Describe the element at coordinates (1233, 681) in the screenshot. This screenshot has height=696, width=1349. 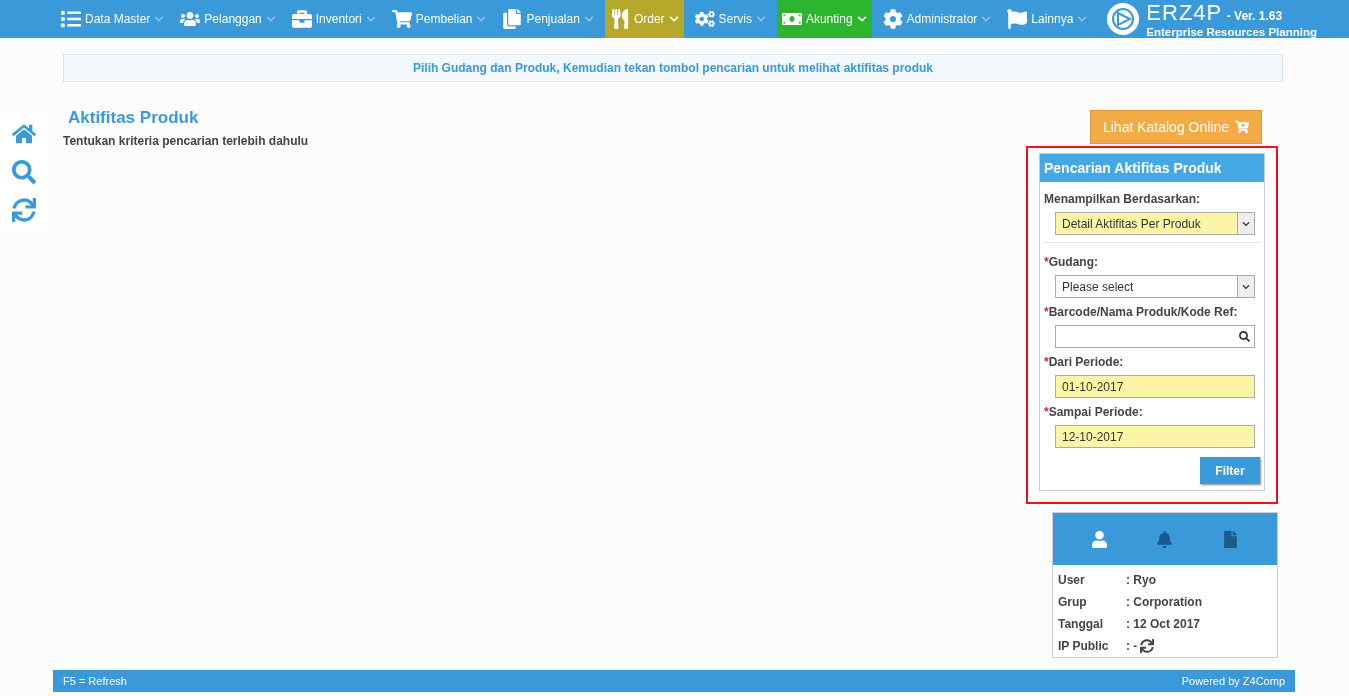
I see `footer-credit: Powered by Z4Comp` at that location.